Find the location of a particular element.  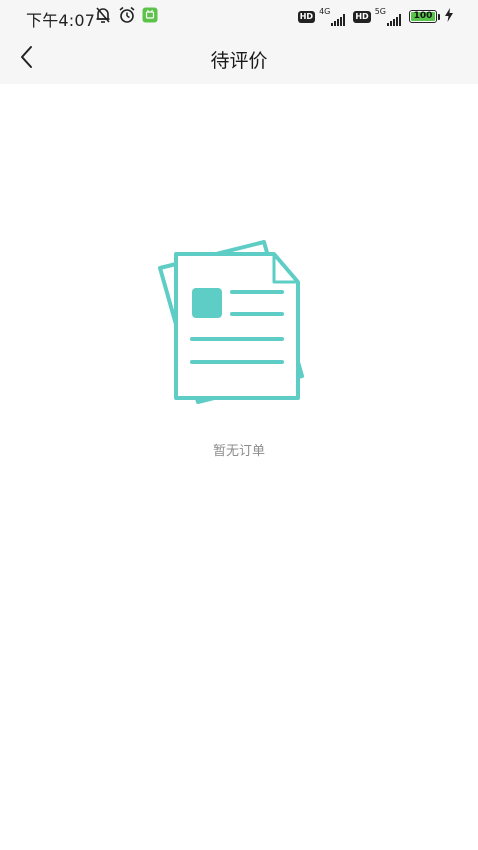

alarm-clock-icon is located at coordinates (127, 17).